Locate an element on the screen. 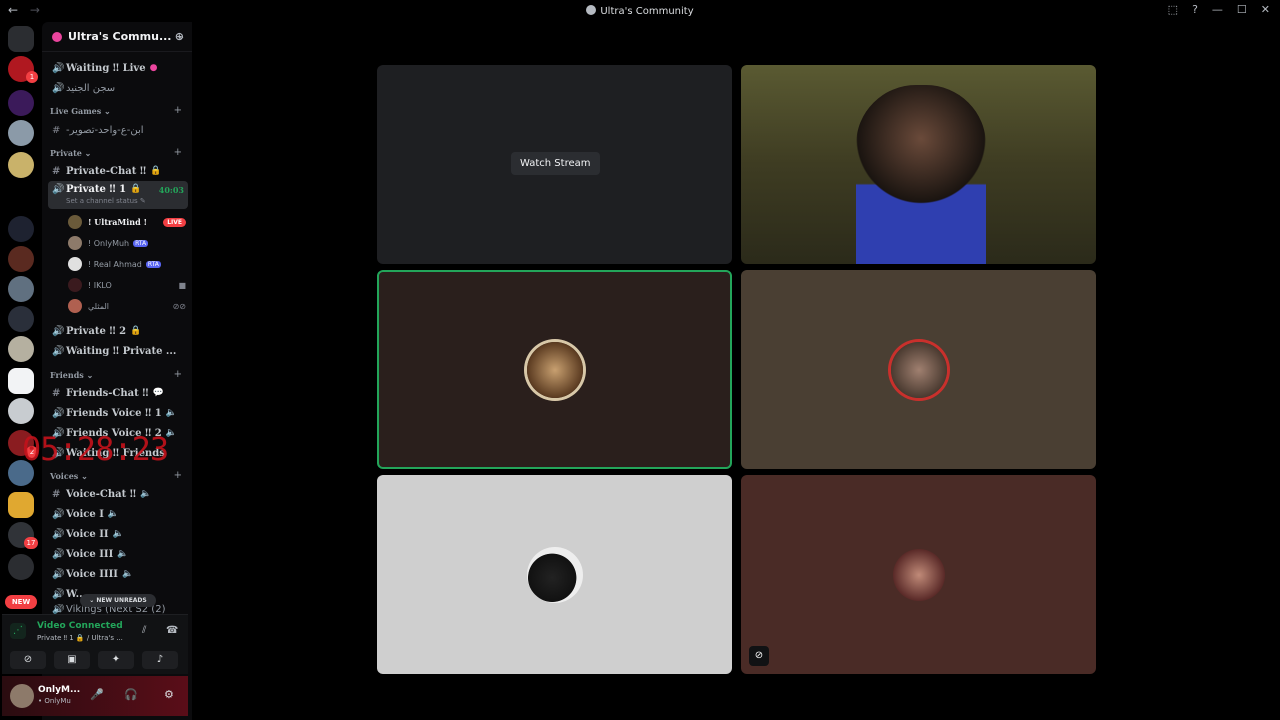  participant-tile: ⊘ is located at coordinates (918, 574).